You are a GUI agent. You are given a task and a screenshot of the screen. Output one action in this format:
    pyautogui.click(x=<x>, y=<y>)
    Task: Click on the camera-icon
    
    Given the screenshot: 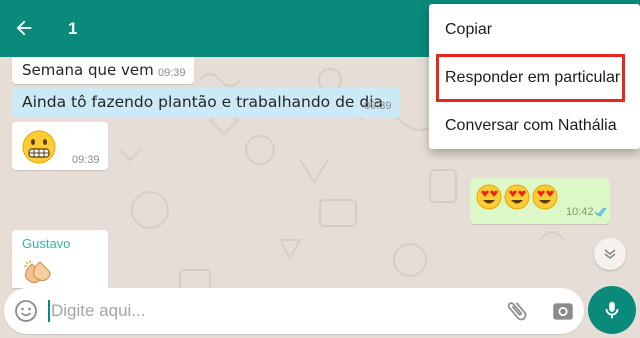 What is the action you would take?
    pyautogui.click(x=563, y=311)
    